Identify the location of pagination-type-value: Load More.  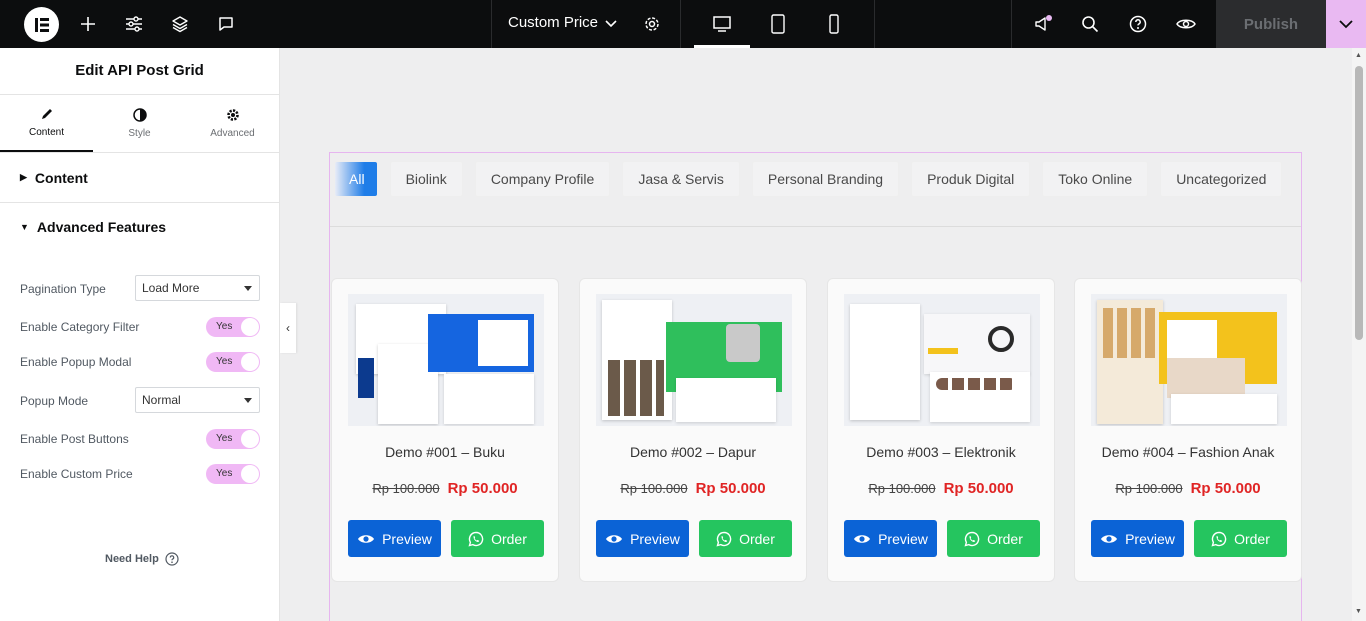
(171, 288).